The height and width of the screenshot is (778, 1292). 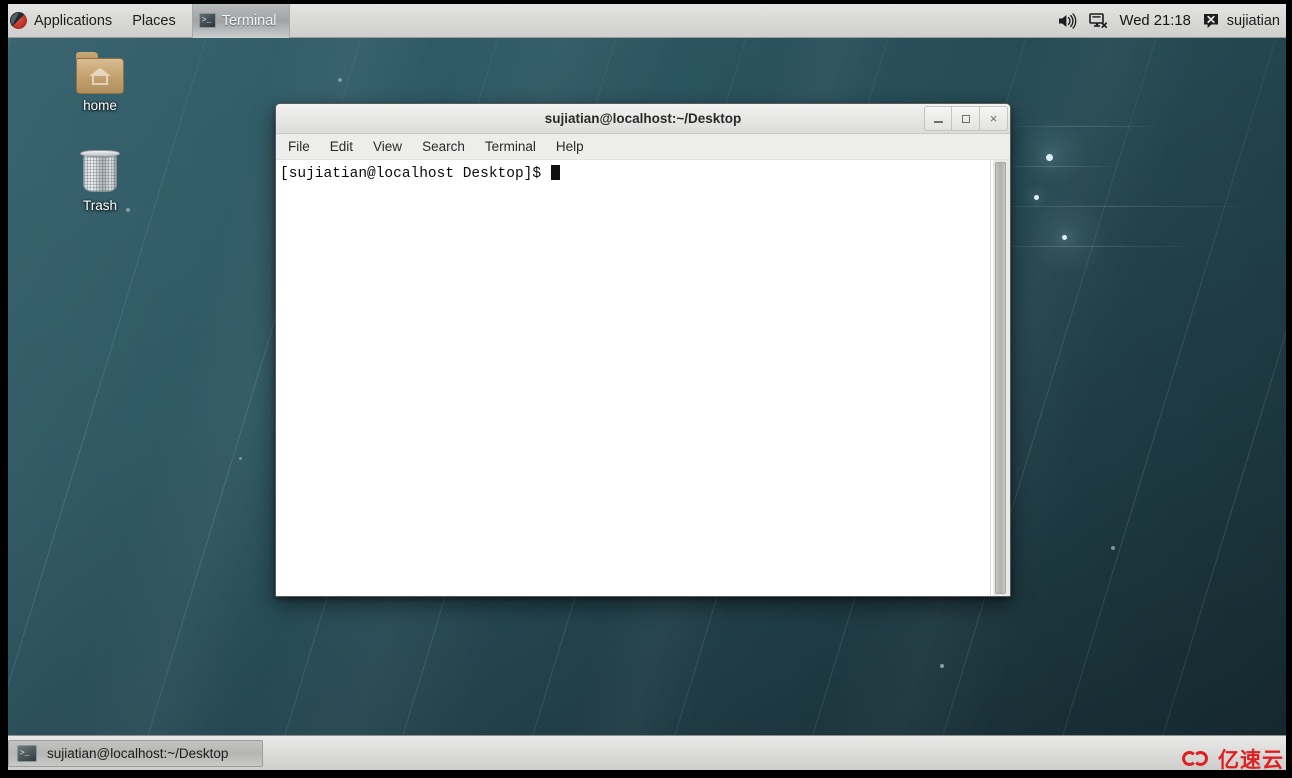 What do you see at coordinates (1253, 20) in the screenshot?
I see `username-label: sujiatian` at bounding box center [1253, 20].